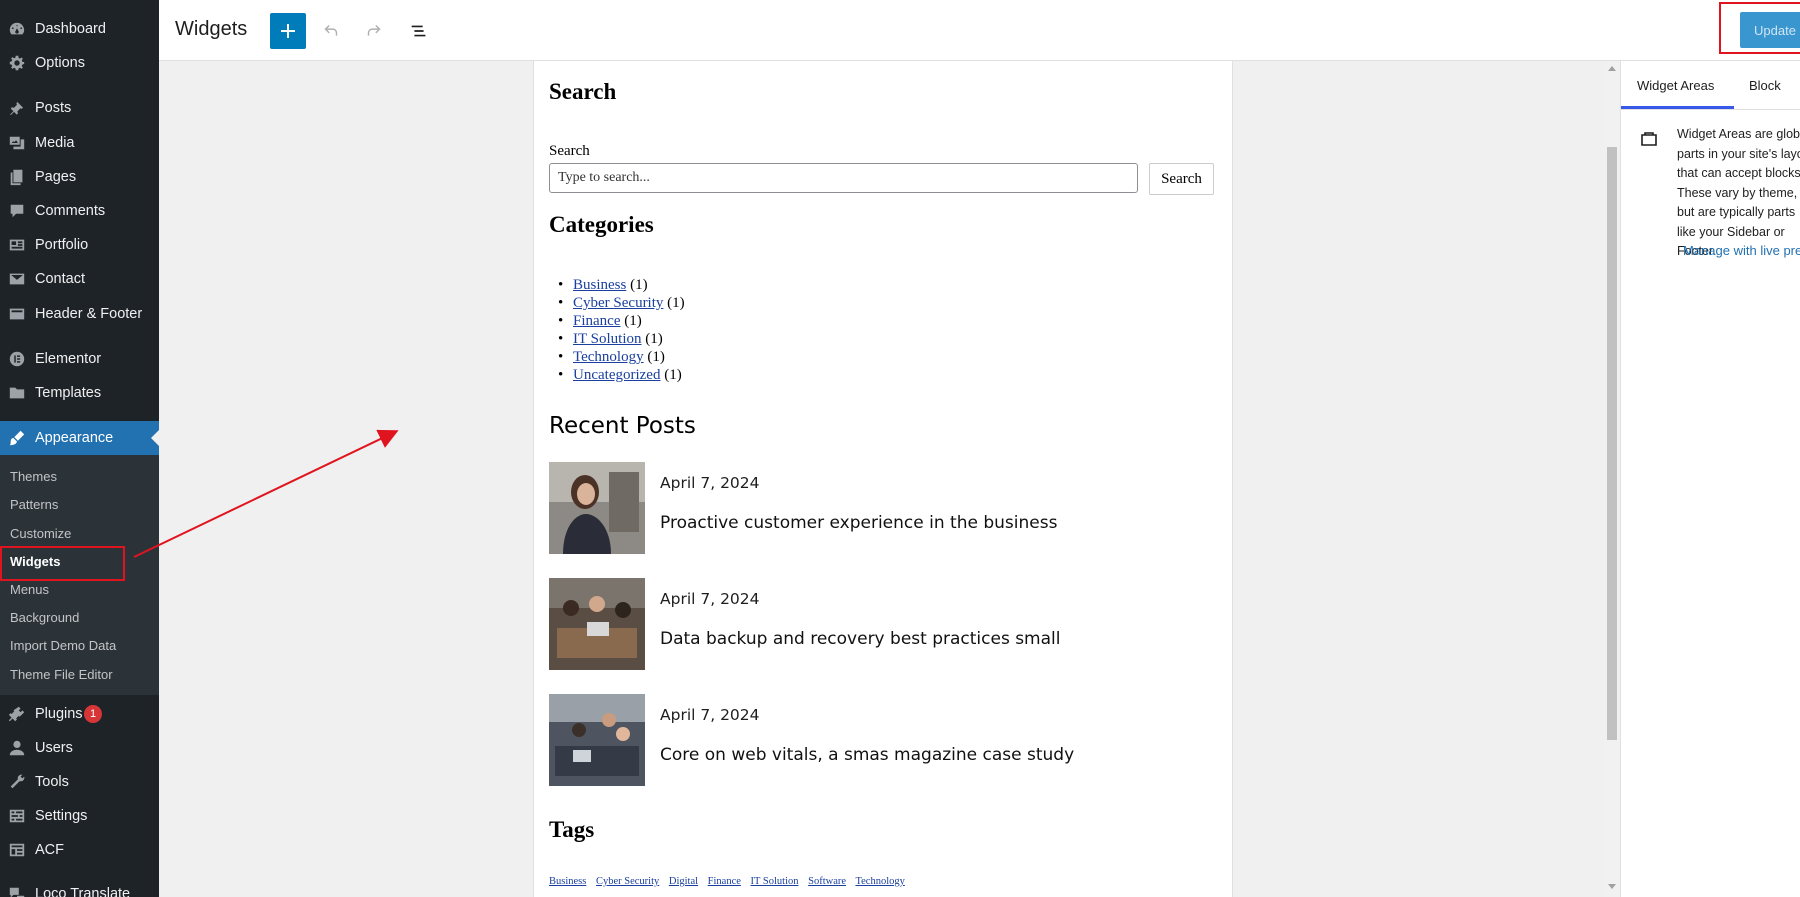 The height and width of the screenshot is (897, 1800). I want to click on pin-icon, so click(17, 108).